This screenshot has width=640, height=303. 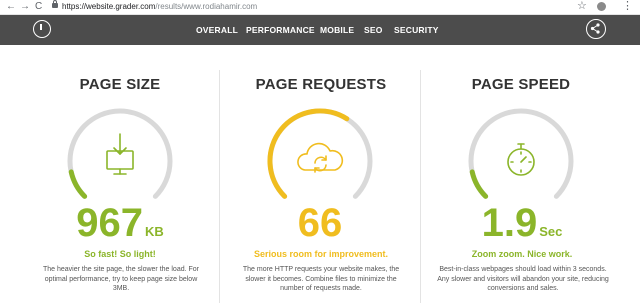 I want to click on page-requests-value: 66, so click(x=320, y=223).